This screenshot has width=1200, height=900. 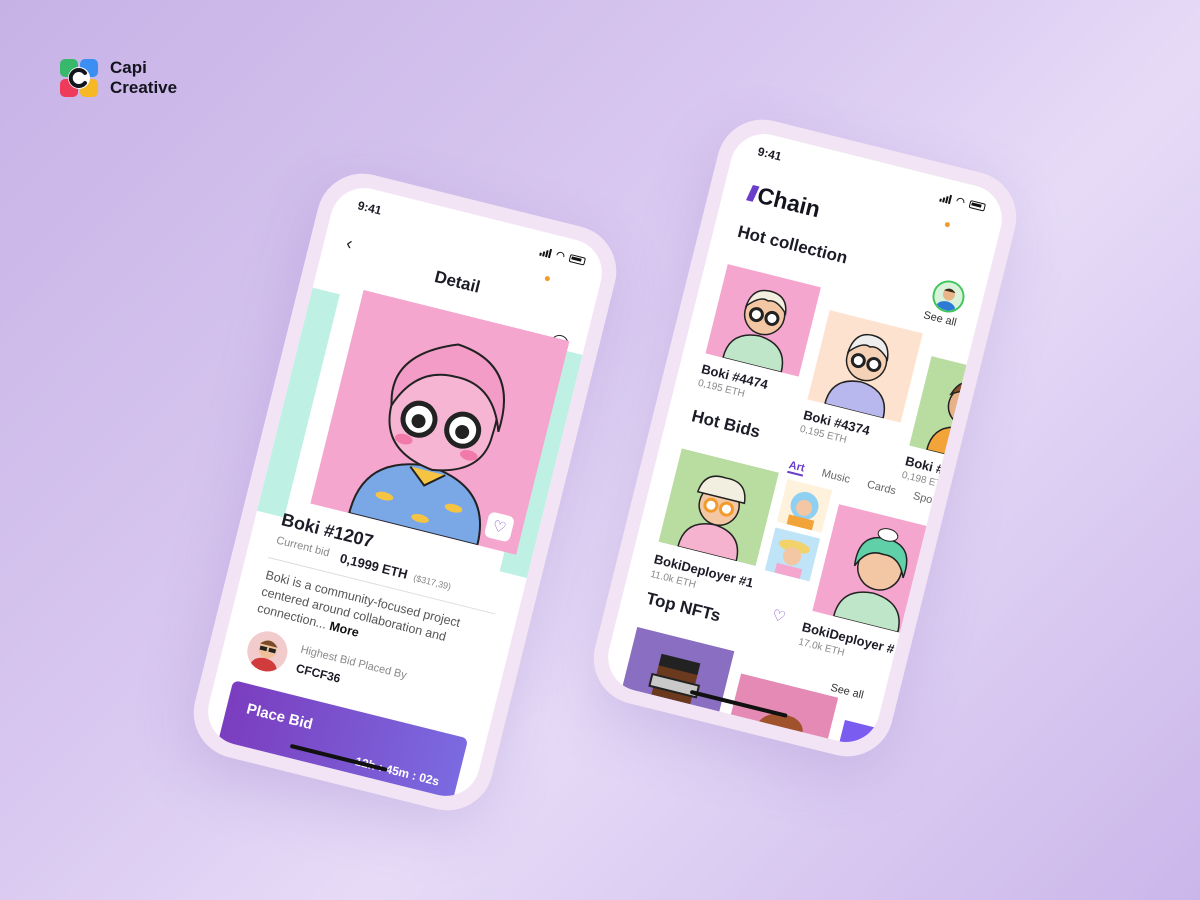 I want to click on brand-line-2: Creative, so click(x=144, y=87).